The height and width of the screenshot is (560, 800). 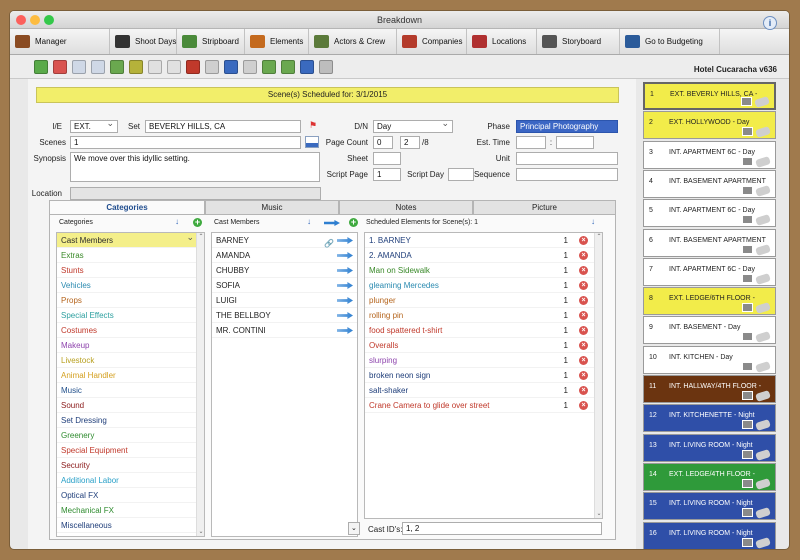 What do you see at coordinates (575, 142) in the screenshot?
I see `esttime-minutes-field` at bounding box center [575, 142].